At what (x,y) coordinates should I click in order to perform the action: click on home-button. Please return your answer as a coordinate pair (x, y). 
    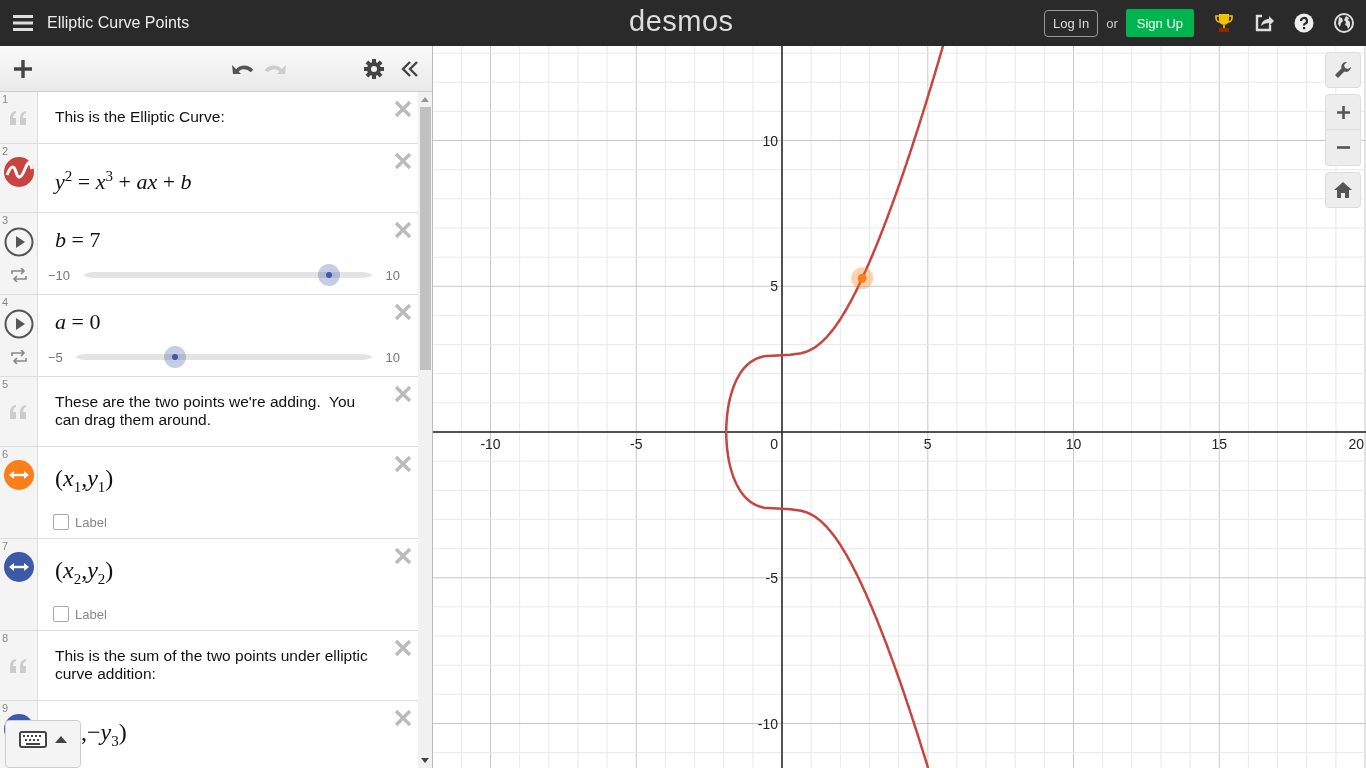
    Looking at the image, I should click on (1343, 190).